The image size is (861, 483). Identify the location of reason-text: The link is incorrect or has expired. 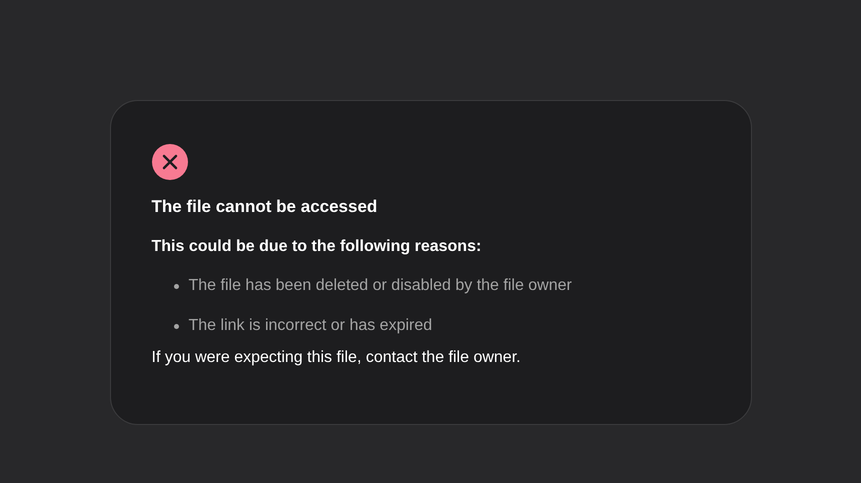
(310, 326).